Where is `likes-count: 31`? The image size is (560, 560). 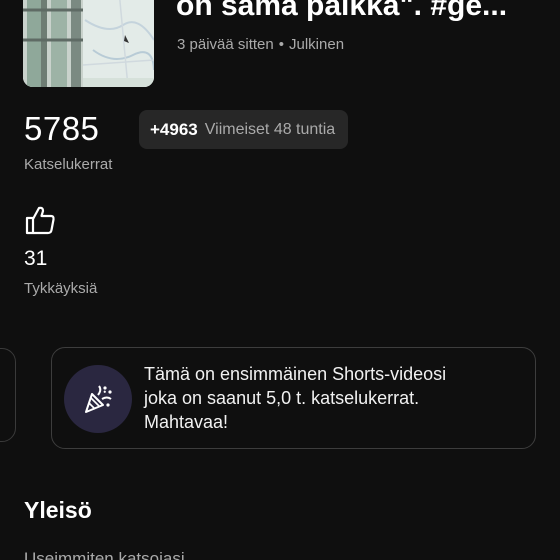
likes-count: 31 is located at coordinates (36, 258).